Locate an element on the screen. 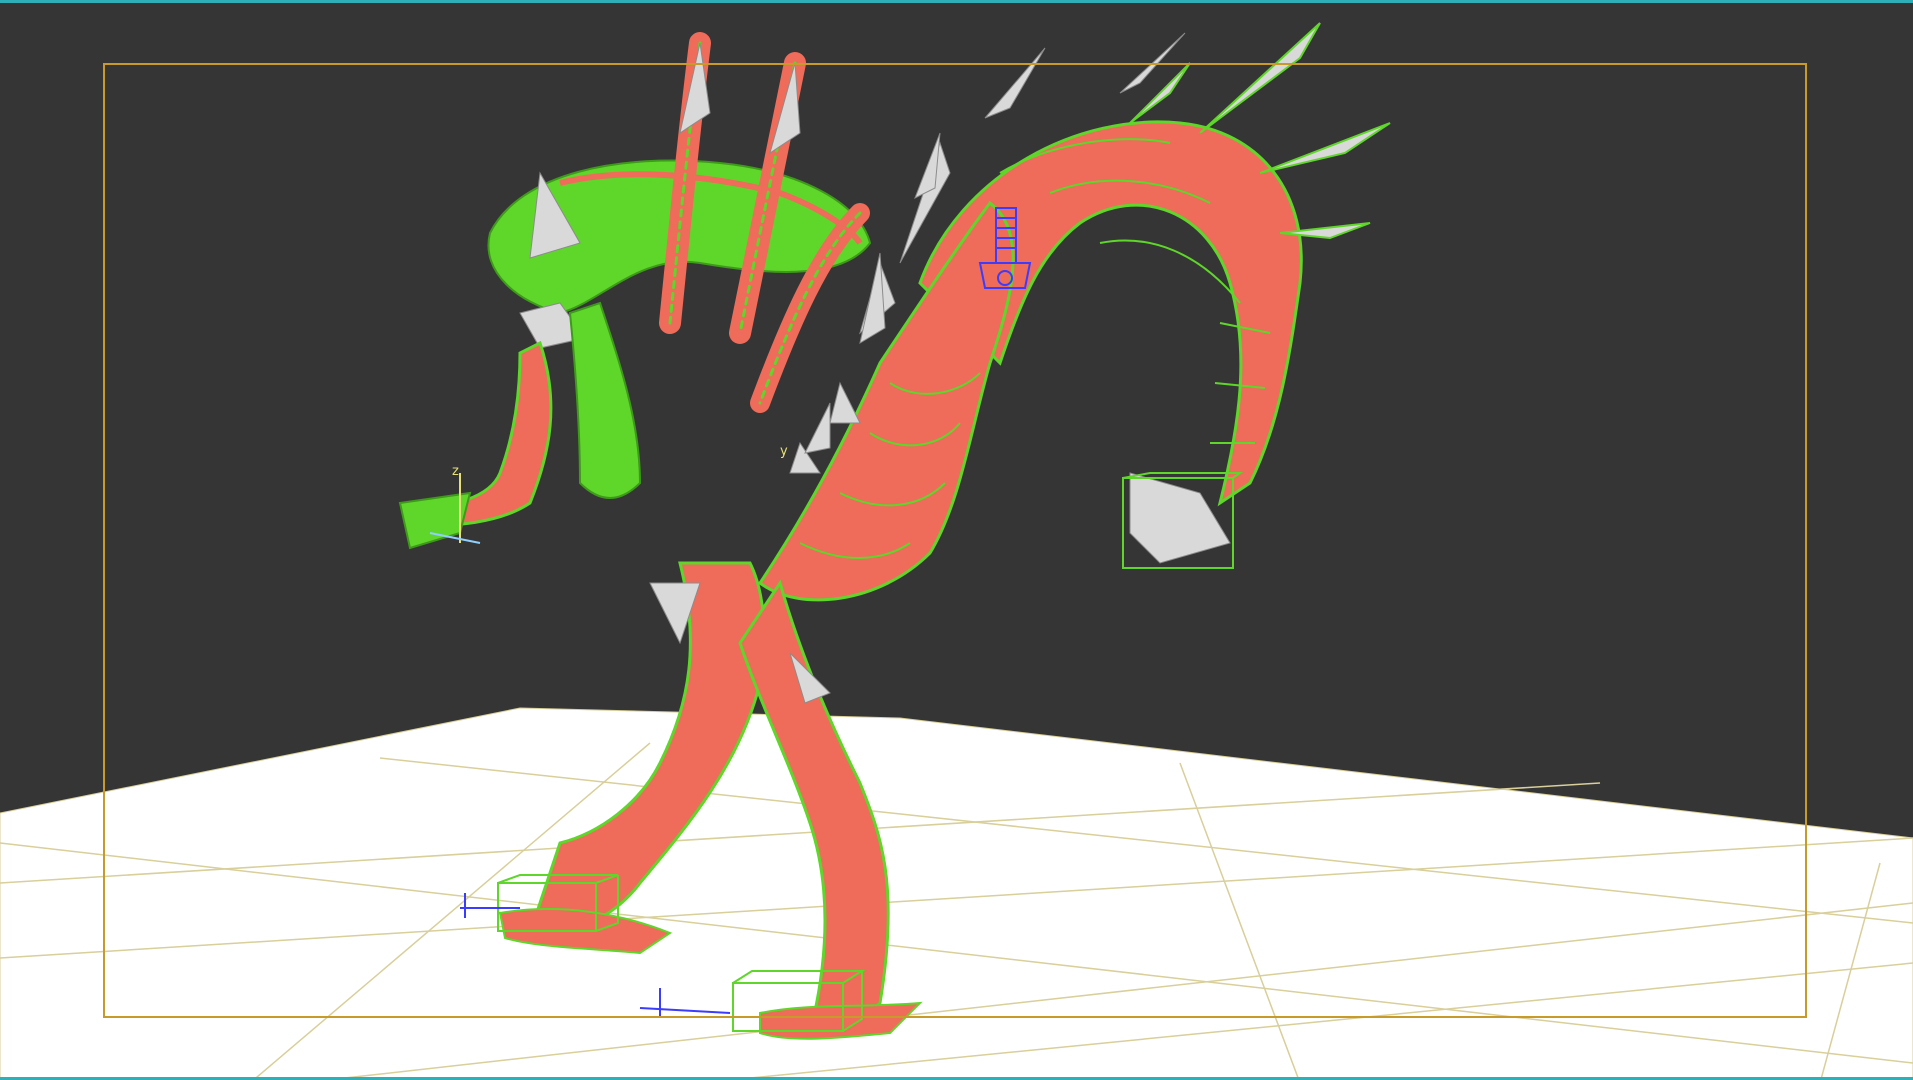 The height and width of the screenshot is (1080, 1913). gizmo-y-label: y is located at coordinates (784, 451).